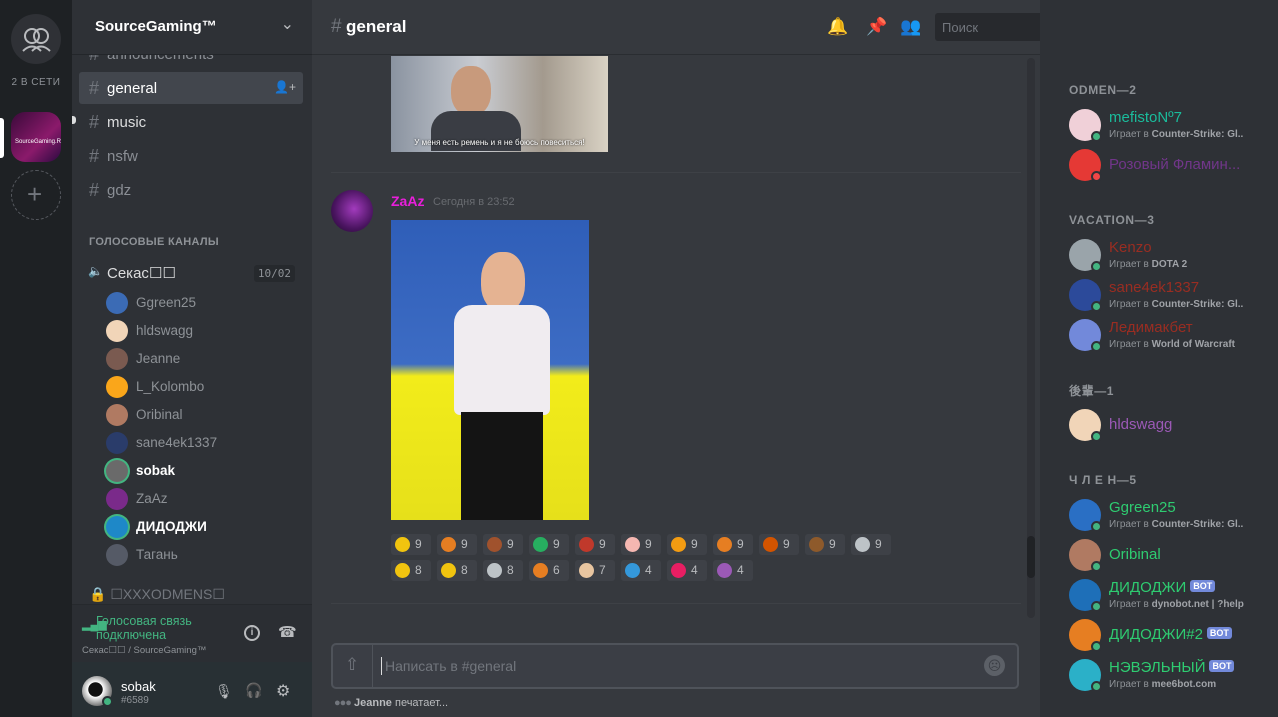  Describe the element at coordinates (1169, 555) in the screenshot. I see `member-item: Oribinal` at that location.